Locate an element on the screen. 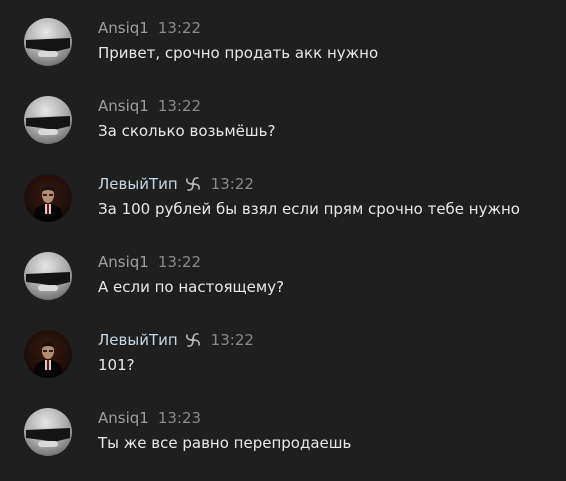  message-text: А если по настоящему? is located at coordinates (191, 287).